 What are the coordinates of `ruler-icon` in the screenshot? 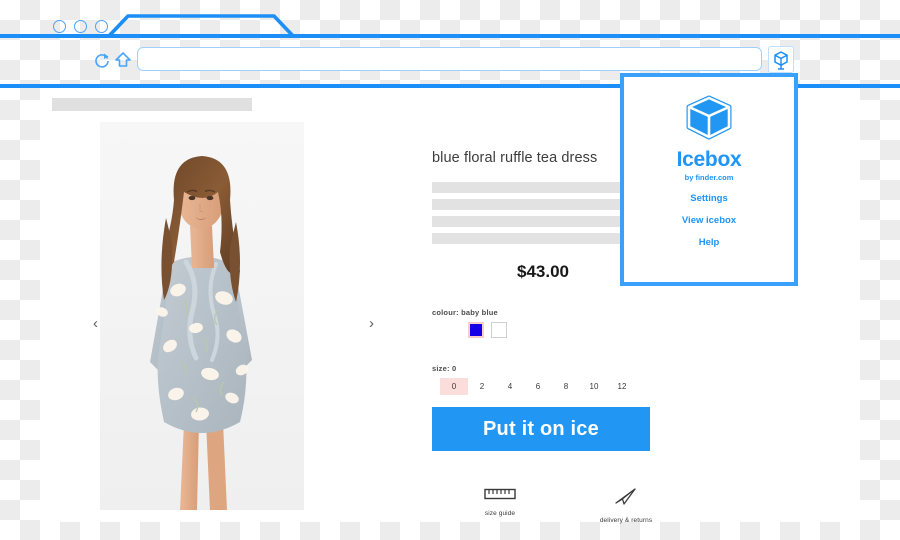 It's located at (500, 494).